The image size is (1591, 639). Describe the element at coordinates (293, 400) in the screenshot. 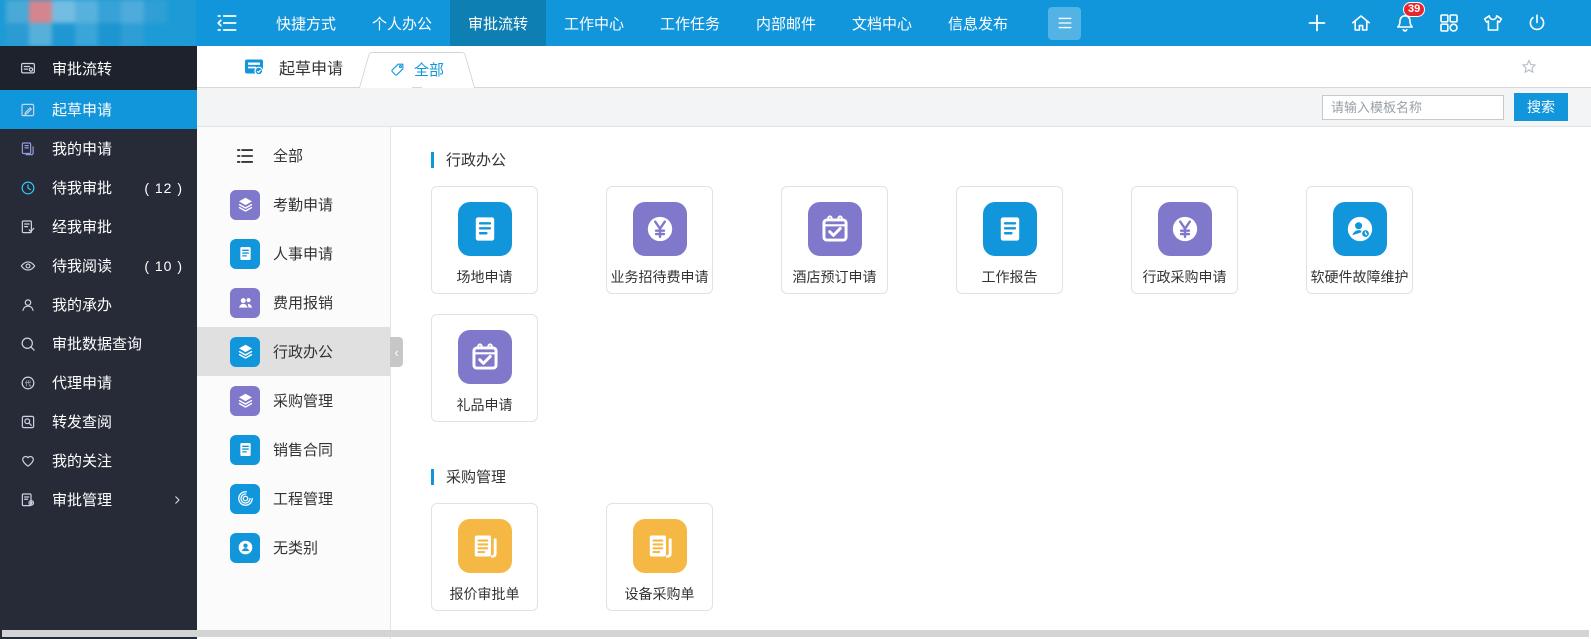

I see `category-item-5: 采购管理` at that location.